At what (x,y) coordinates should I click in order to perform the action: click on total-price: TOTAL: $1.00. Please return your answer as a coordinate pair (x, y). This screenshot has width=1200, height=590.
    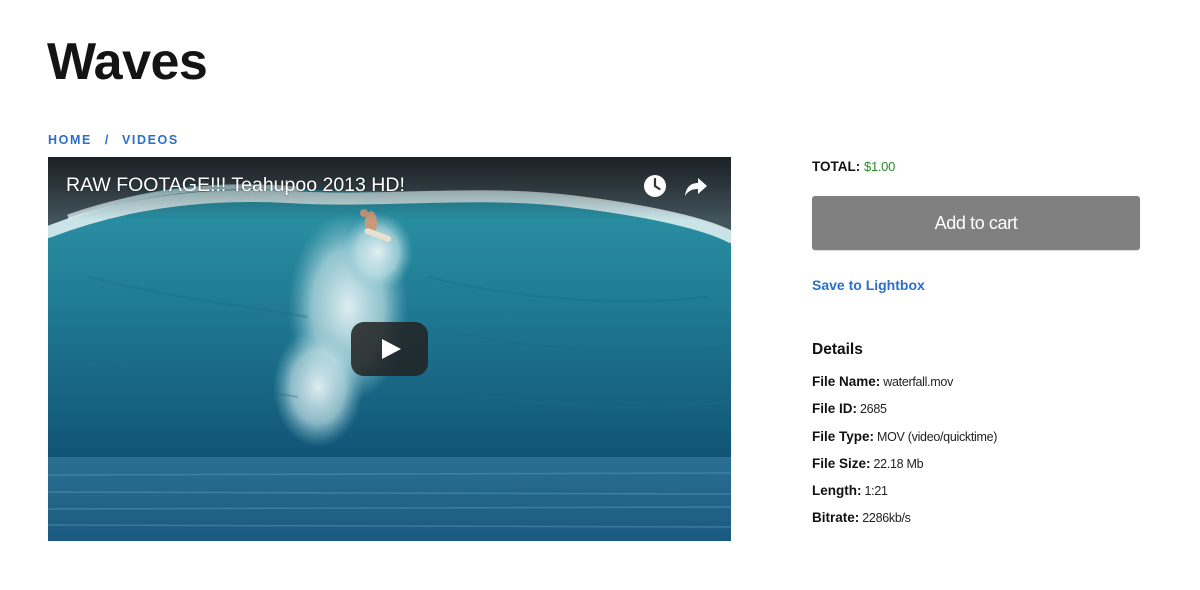
    Looking at the image, I should click on (853, 166).